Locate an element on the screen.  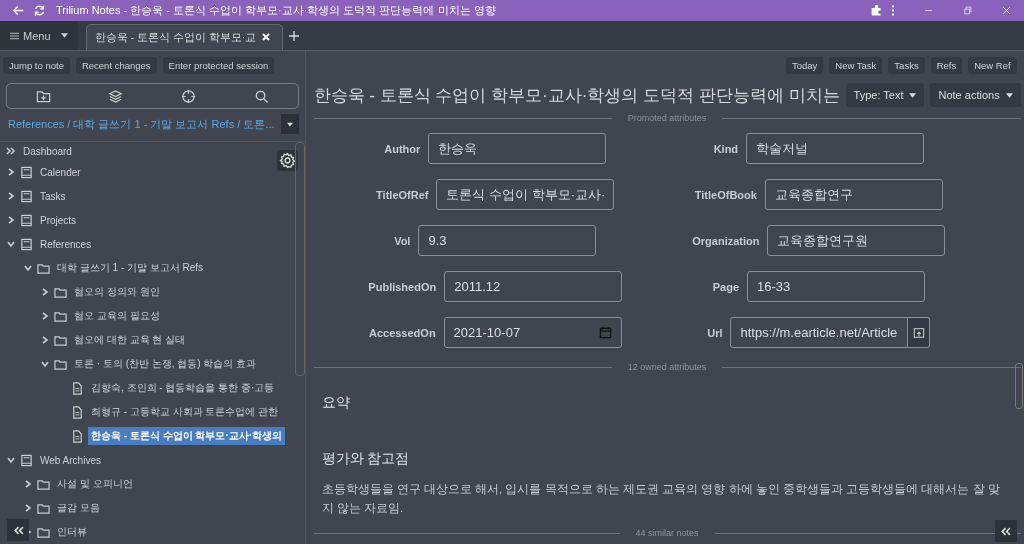
toolbar-button: Tasks is located at coordinates (906, 65).